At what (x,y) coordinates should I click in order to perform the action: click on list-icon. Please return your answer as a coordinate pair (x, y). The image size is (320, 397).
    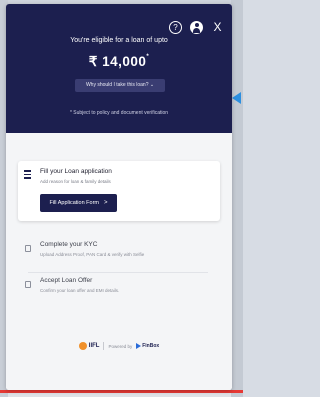
    Looking at the image, I should click on (27, 174).